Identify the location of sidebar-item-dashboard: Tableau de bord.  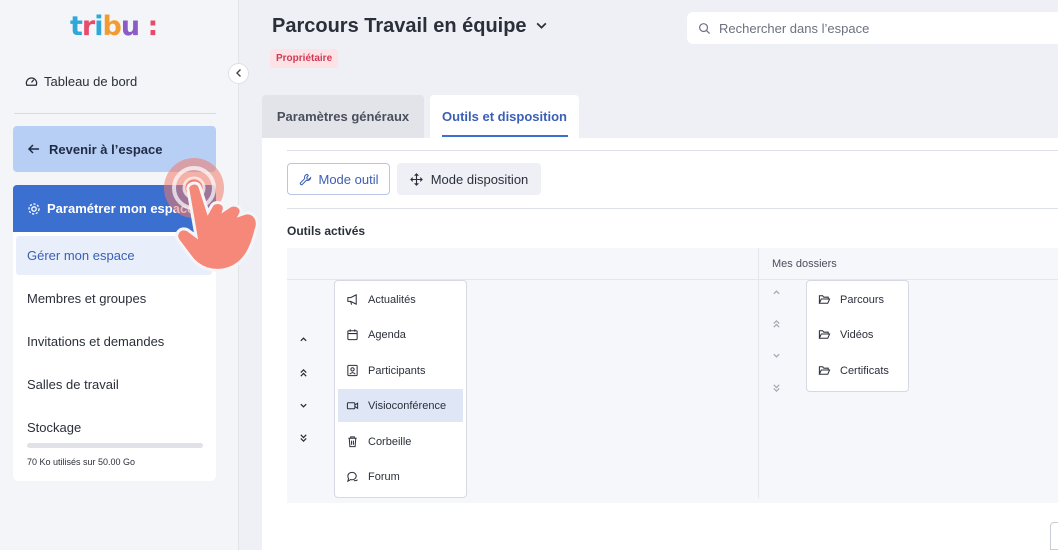
(80, 81).